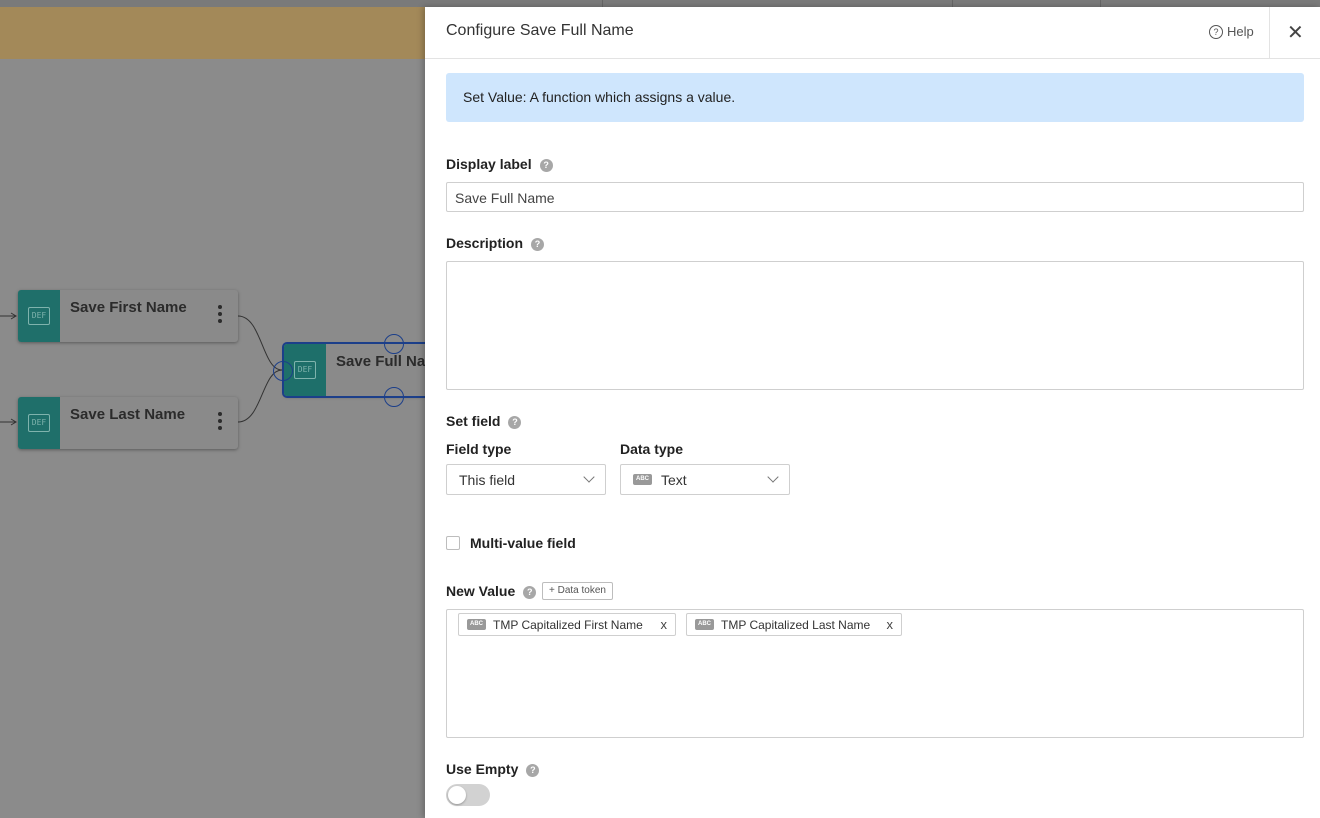  Describe the element at coordinates (493, 769) in the screenshot. I see `use-empty-heading: Use Empty?` at that location.